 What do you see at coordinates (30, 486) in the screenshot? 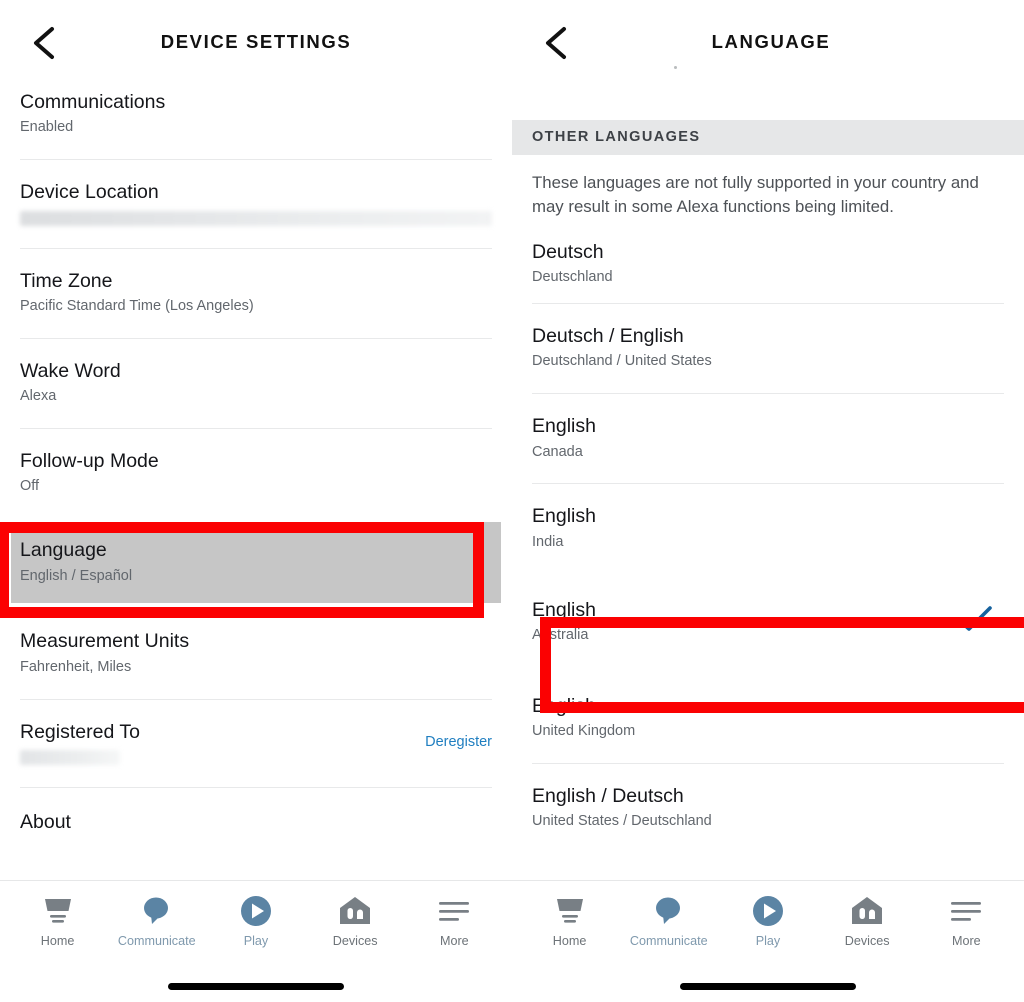
I see `row-subtitle: Off` at bounding box center [30, 486].